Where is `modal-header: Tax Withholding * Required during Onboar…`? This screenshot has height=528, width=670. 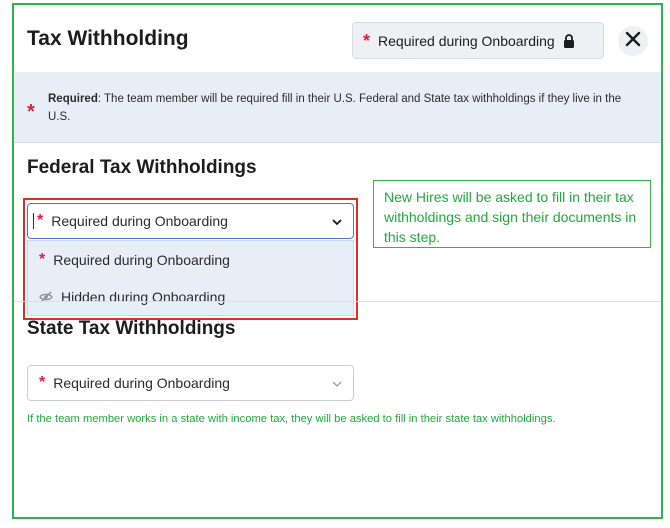 modal-header: Tax Withholding * Required during Onboar… is located at coordinates (337, 39).